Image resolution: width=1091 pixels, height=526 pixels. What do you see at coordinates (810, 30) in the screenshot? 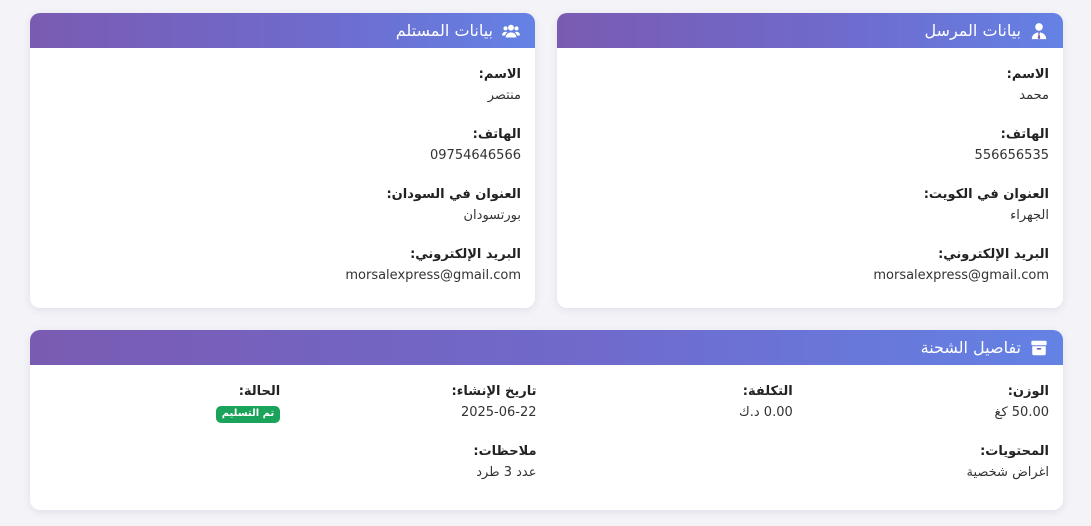
I see `sender-card-header: بيانات المرسل` at bounding box center [810, 30].